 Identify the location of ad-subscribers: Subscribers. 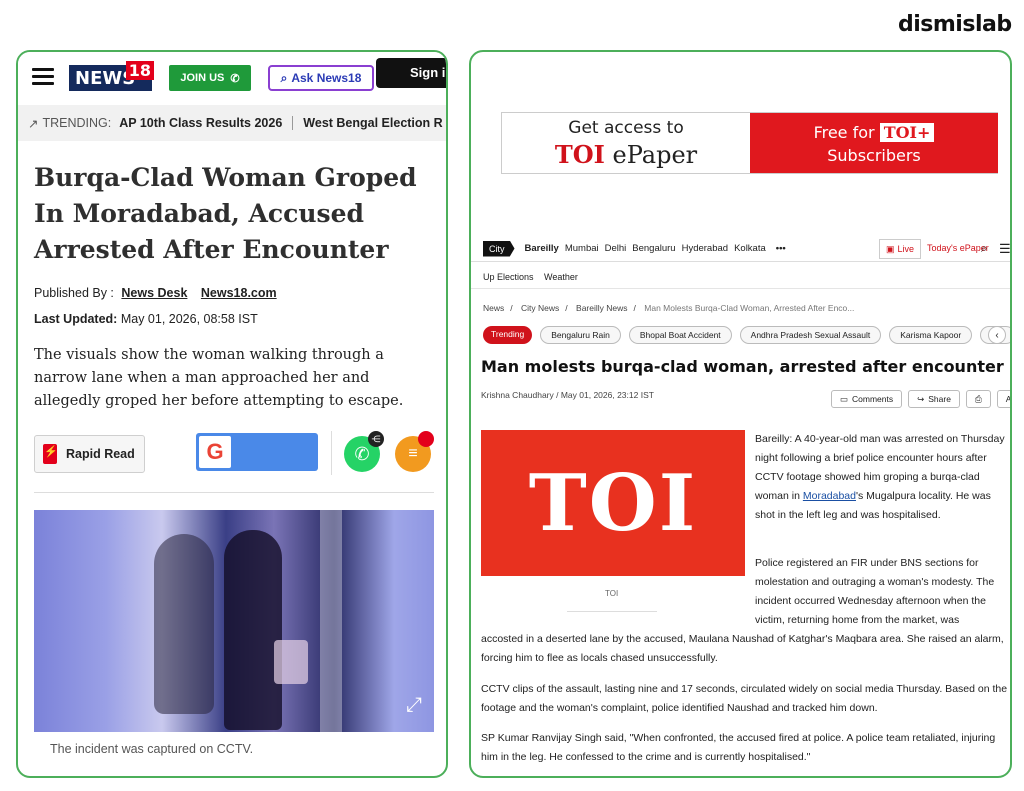
(874, 155).